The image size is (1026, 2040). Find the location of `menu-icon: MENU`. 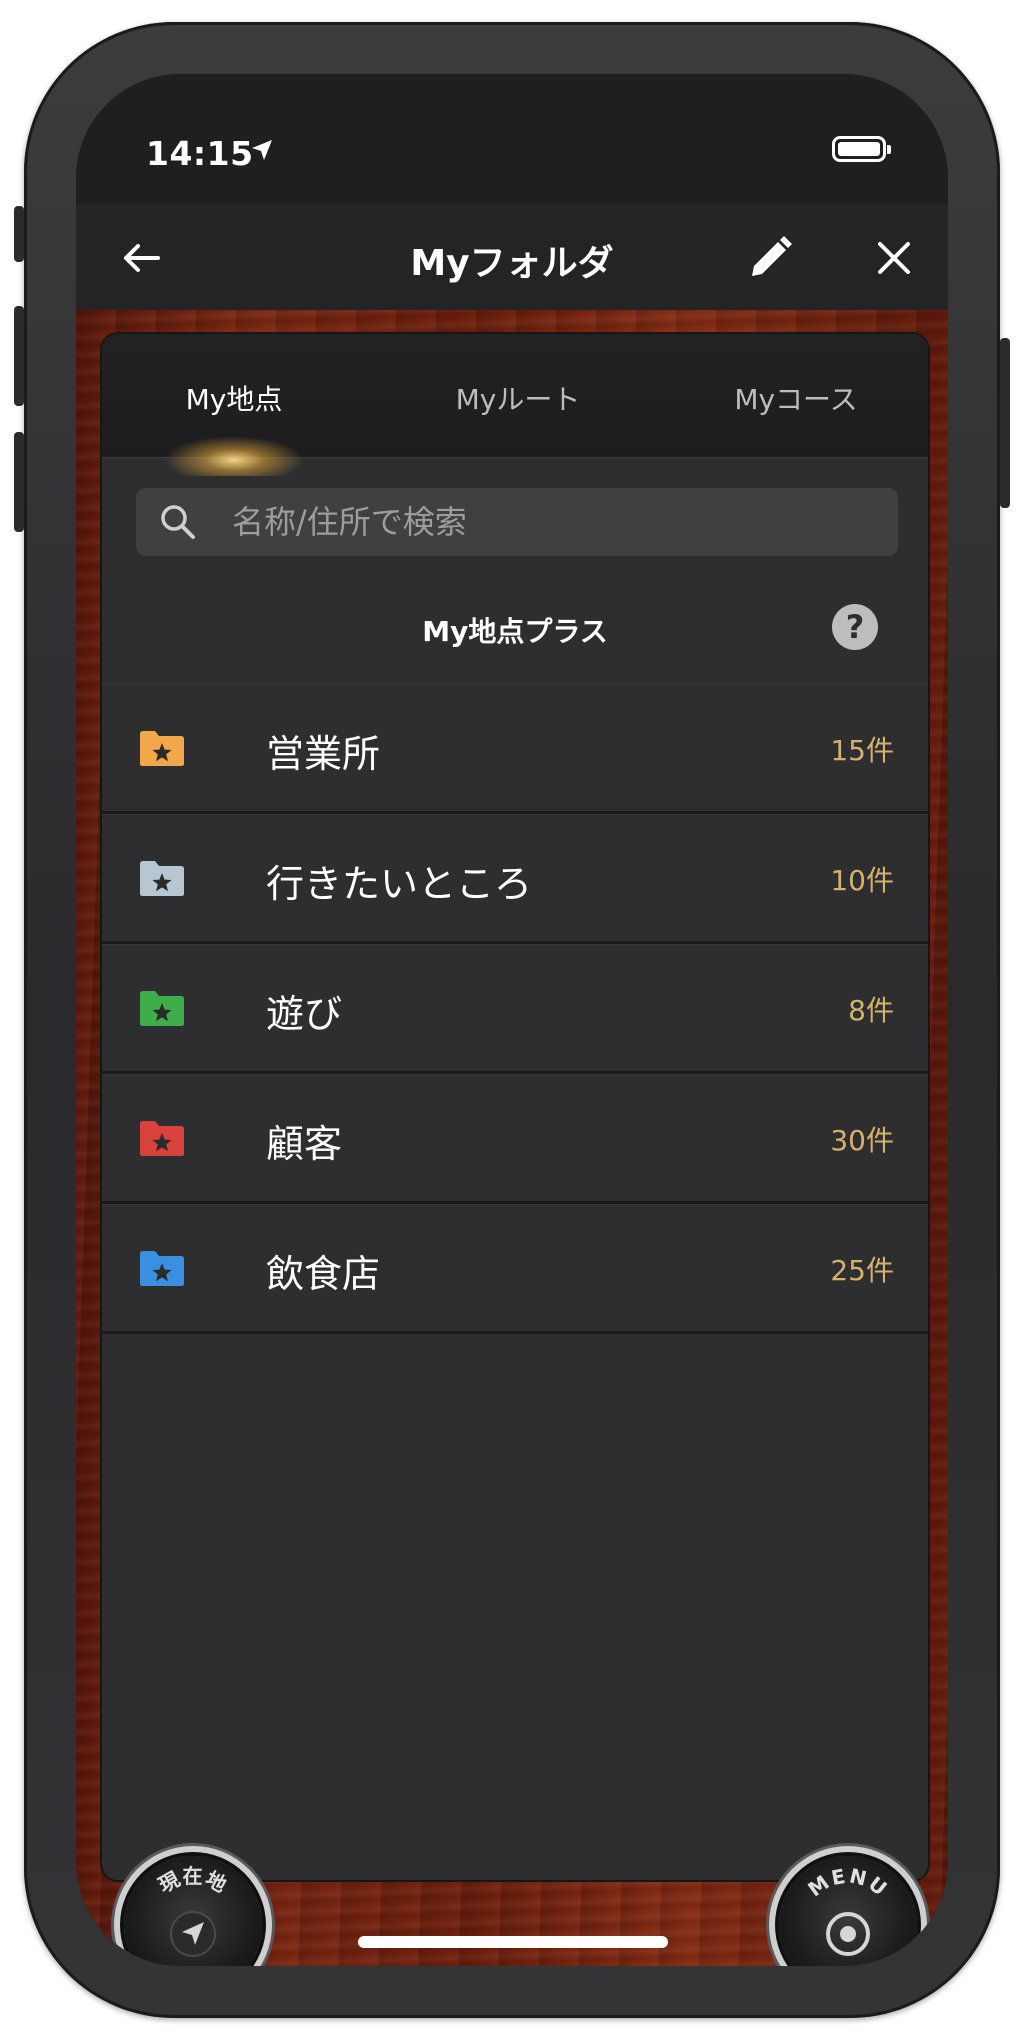

menu-icon: MENU is located at coordinates (848, 1909).